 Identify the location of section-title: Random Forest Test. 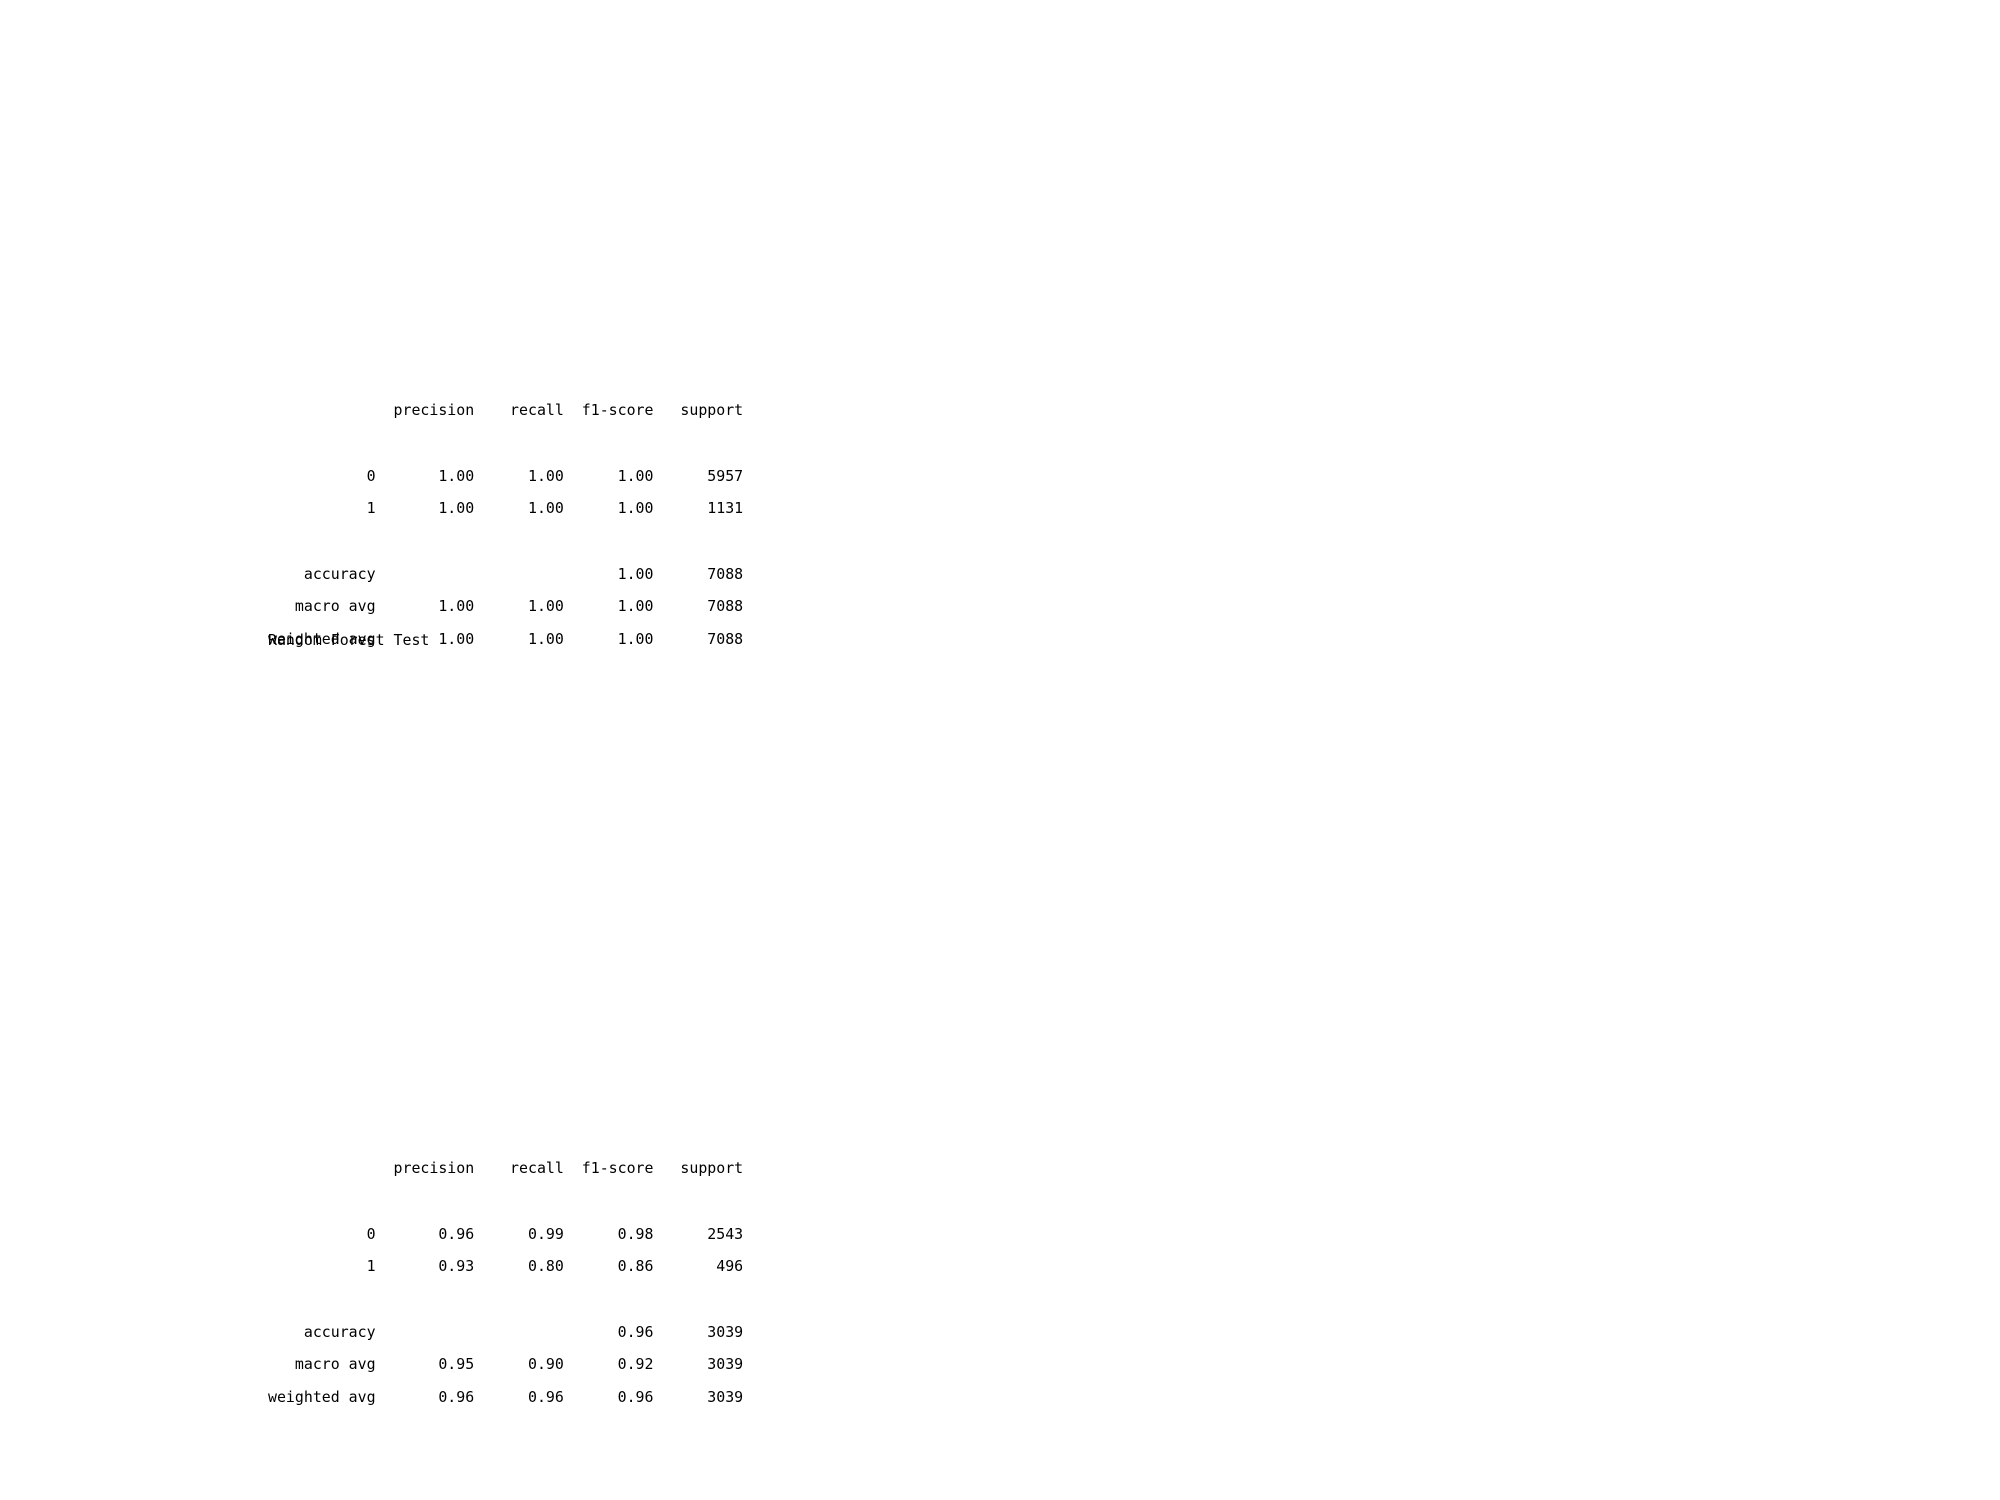
(349, 640).